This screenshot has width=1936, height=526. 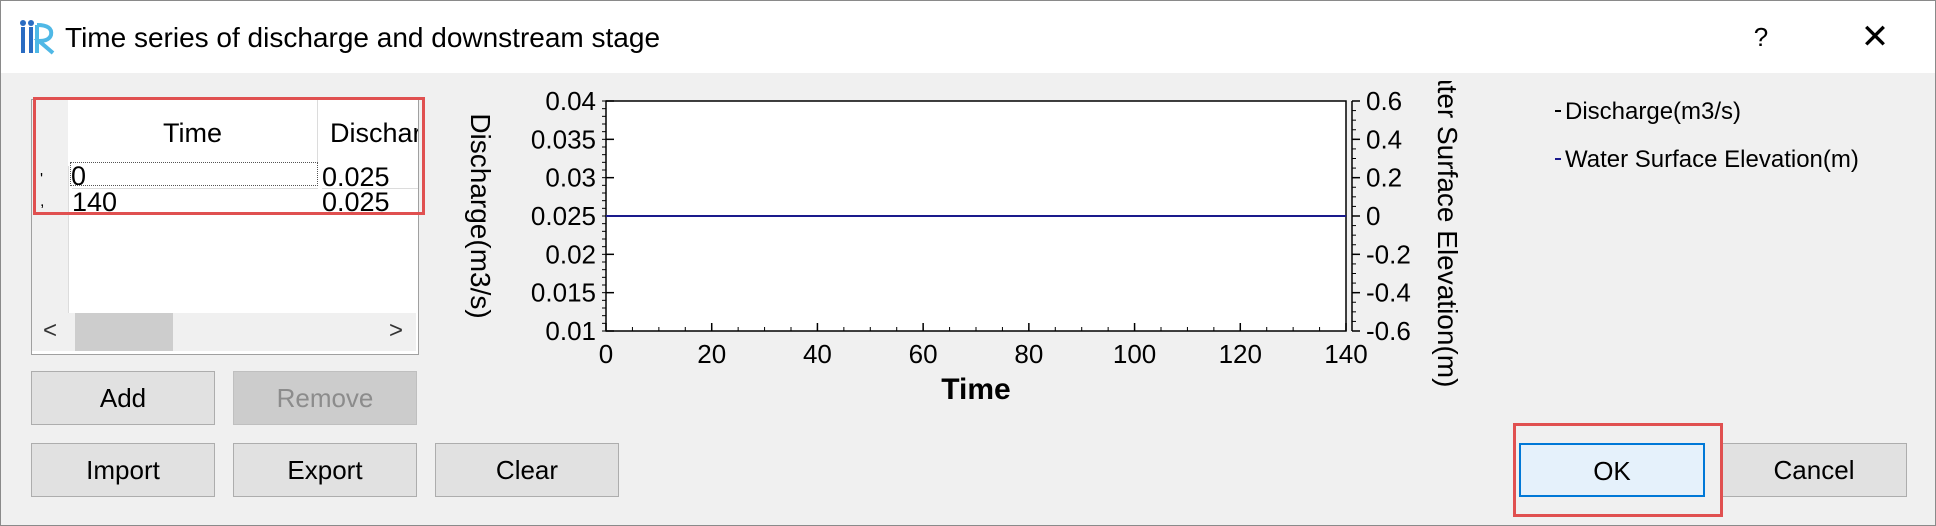 I want to click on y-right-tick-label: -0.2, so click(x=1388, y=254).